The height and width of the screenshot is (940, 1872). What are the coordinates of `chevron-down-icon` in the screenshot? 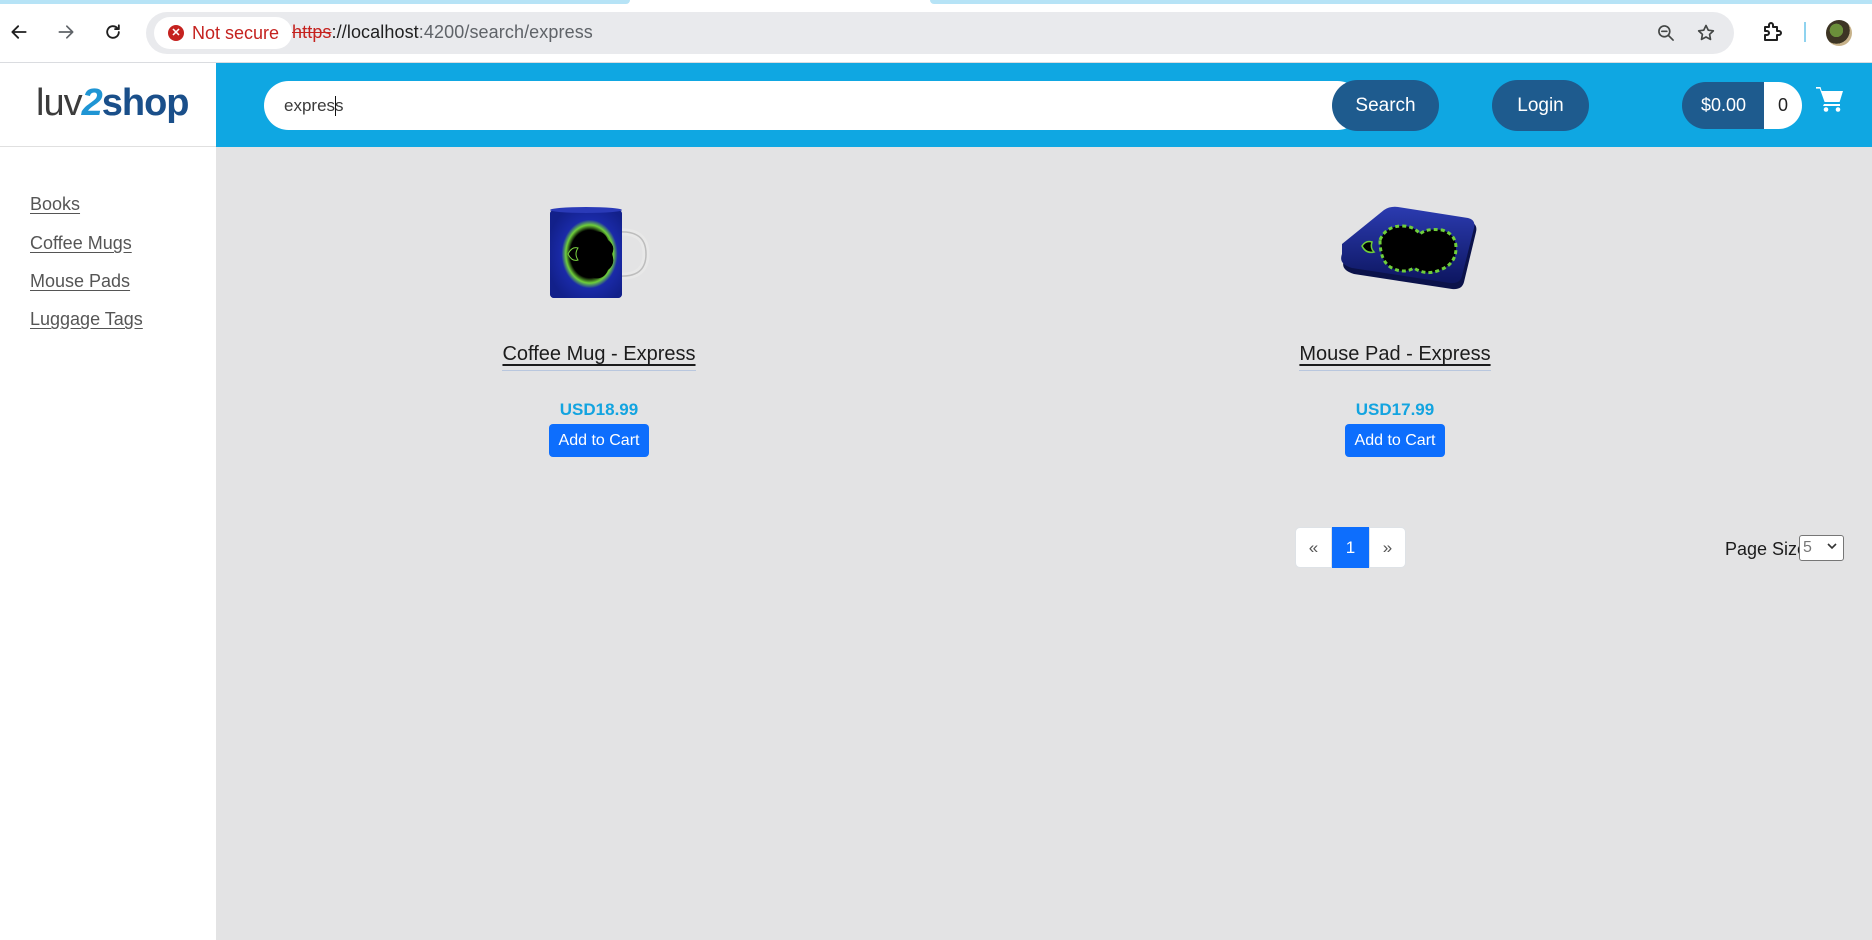 It's located at (1832, 546).